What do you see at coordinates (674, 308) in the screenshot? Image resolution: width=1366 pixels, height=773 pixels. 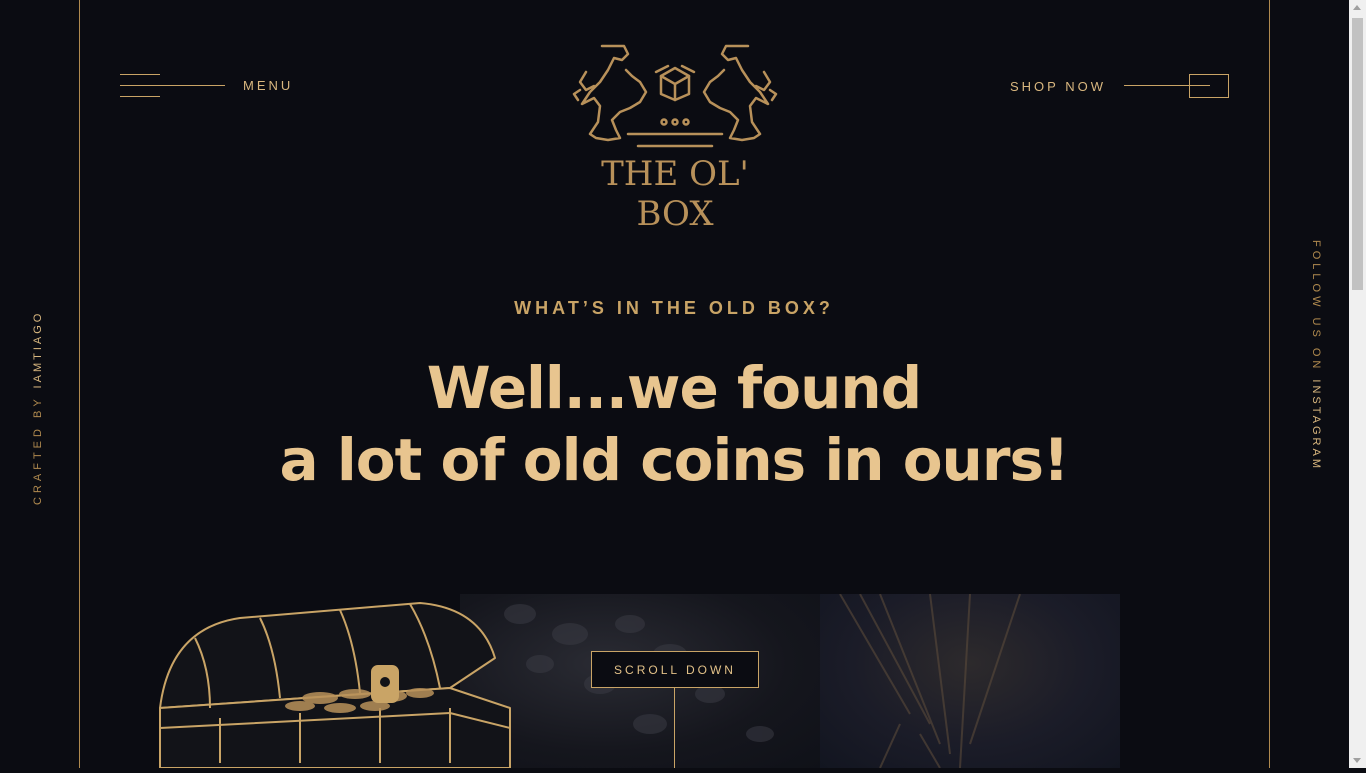 I see `hero-eyebrow: WHAT’S IN THE OLD BOX?` at bounding box center [674, 308].